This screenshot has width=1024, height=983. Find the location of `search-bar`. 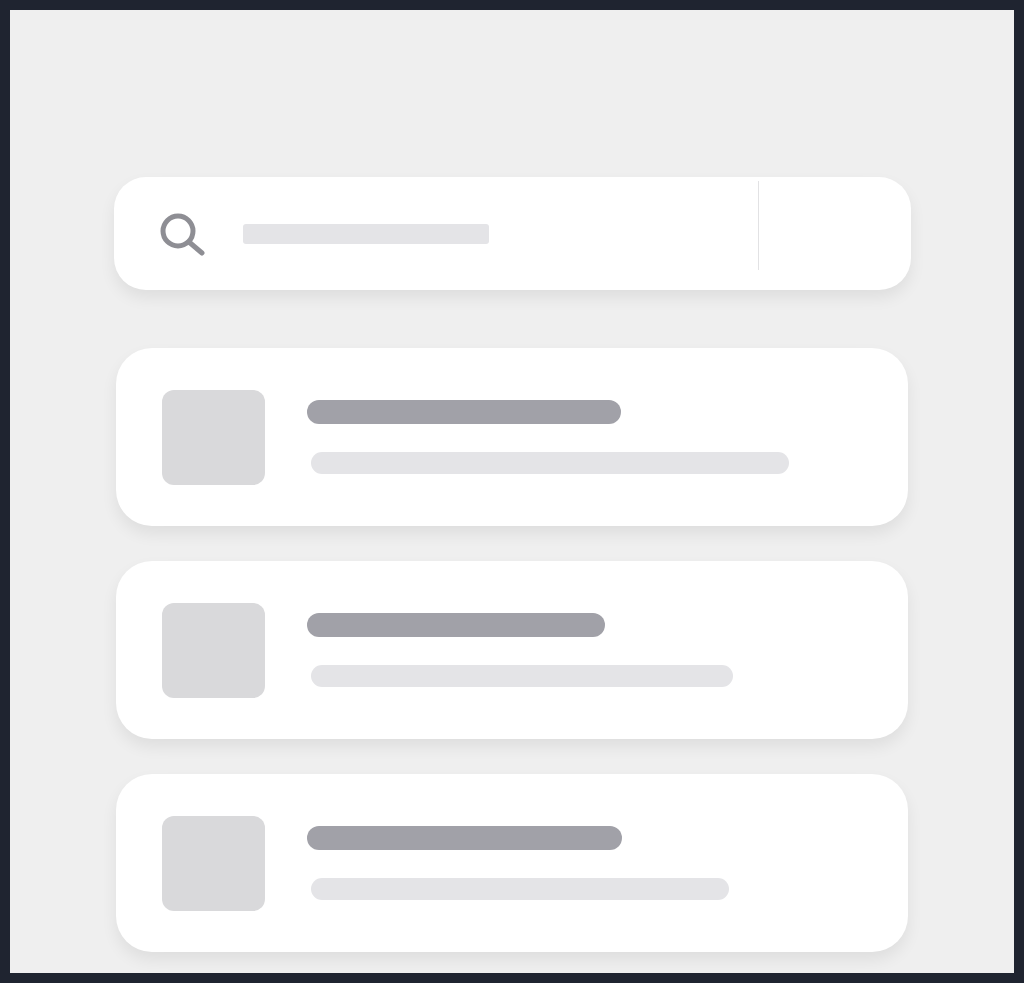

search-bar is located at coordinates (512, 233).